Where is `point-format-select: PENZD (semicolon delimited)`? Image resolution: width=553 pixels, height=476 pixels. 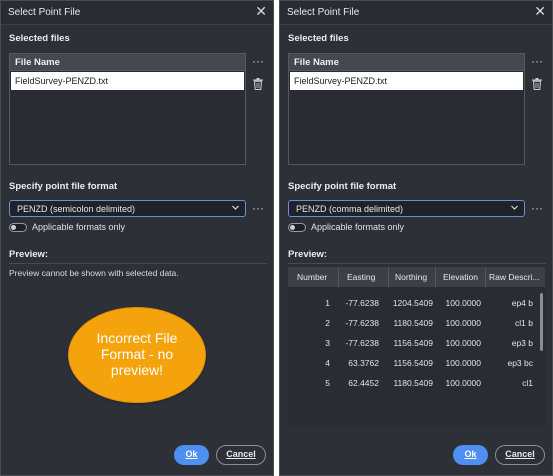 point-format-select: PENZD (semicolon delimited) is located at coordinates (127, 208).